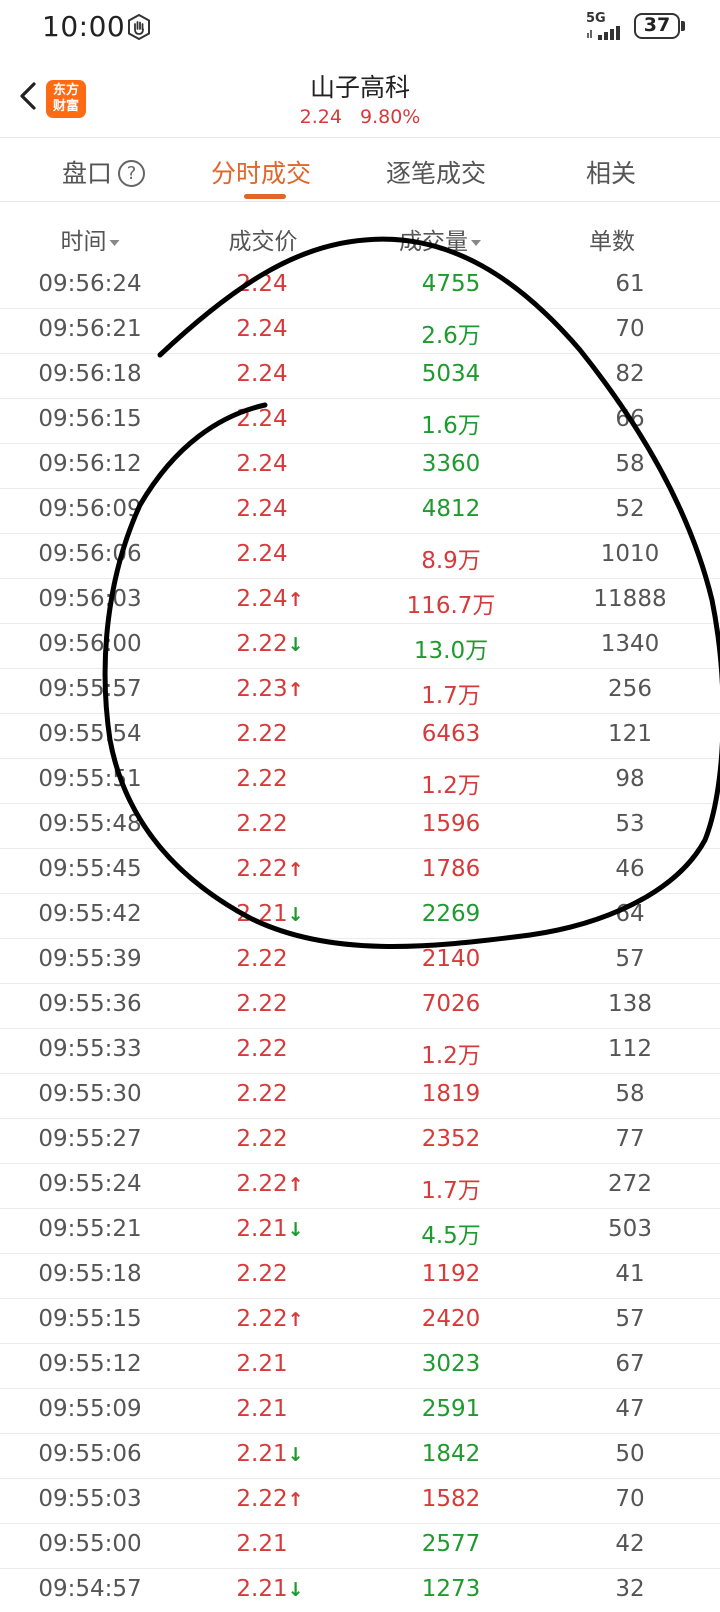 The height and width of the screenshot is (1612, 720). I want to click on table-row: 09:55:48 2.22 1596 53, so click(360, 826).